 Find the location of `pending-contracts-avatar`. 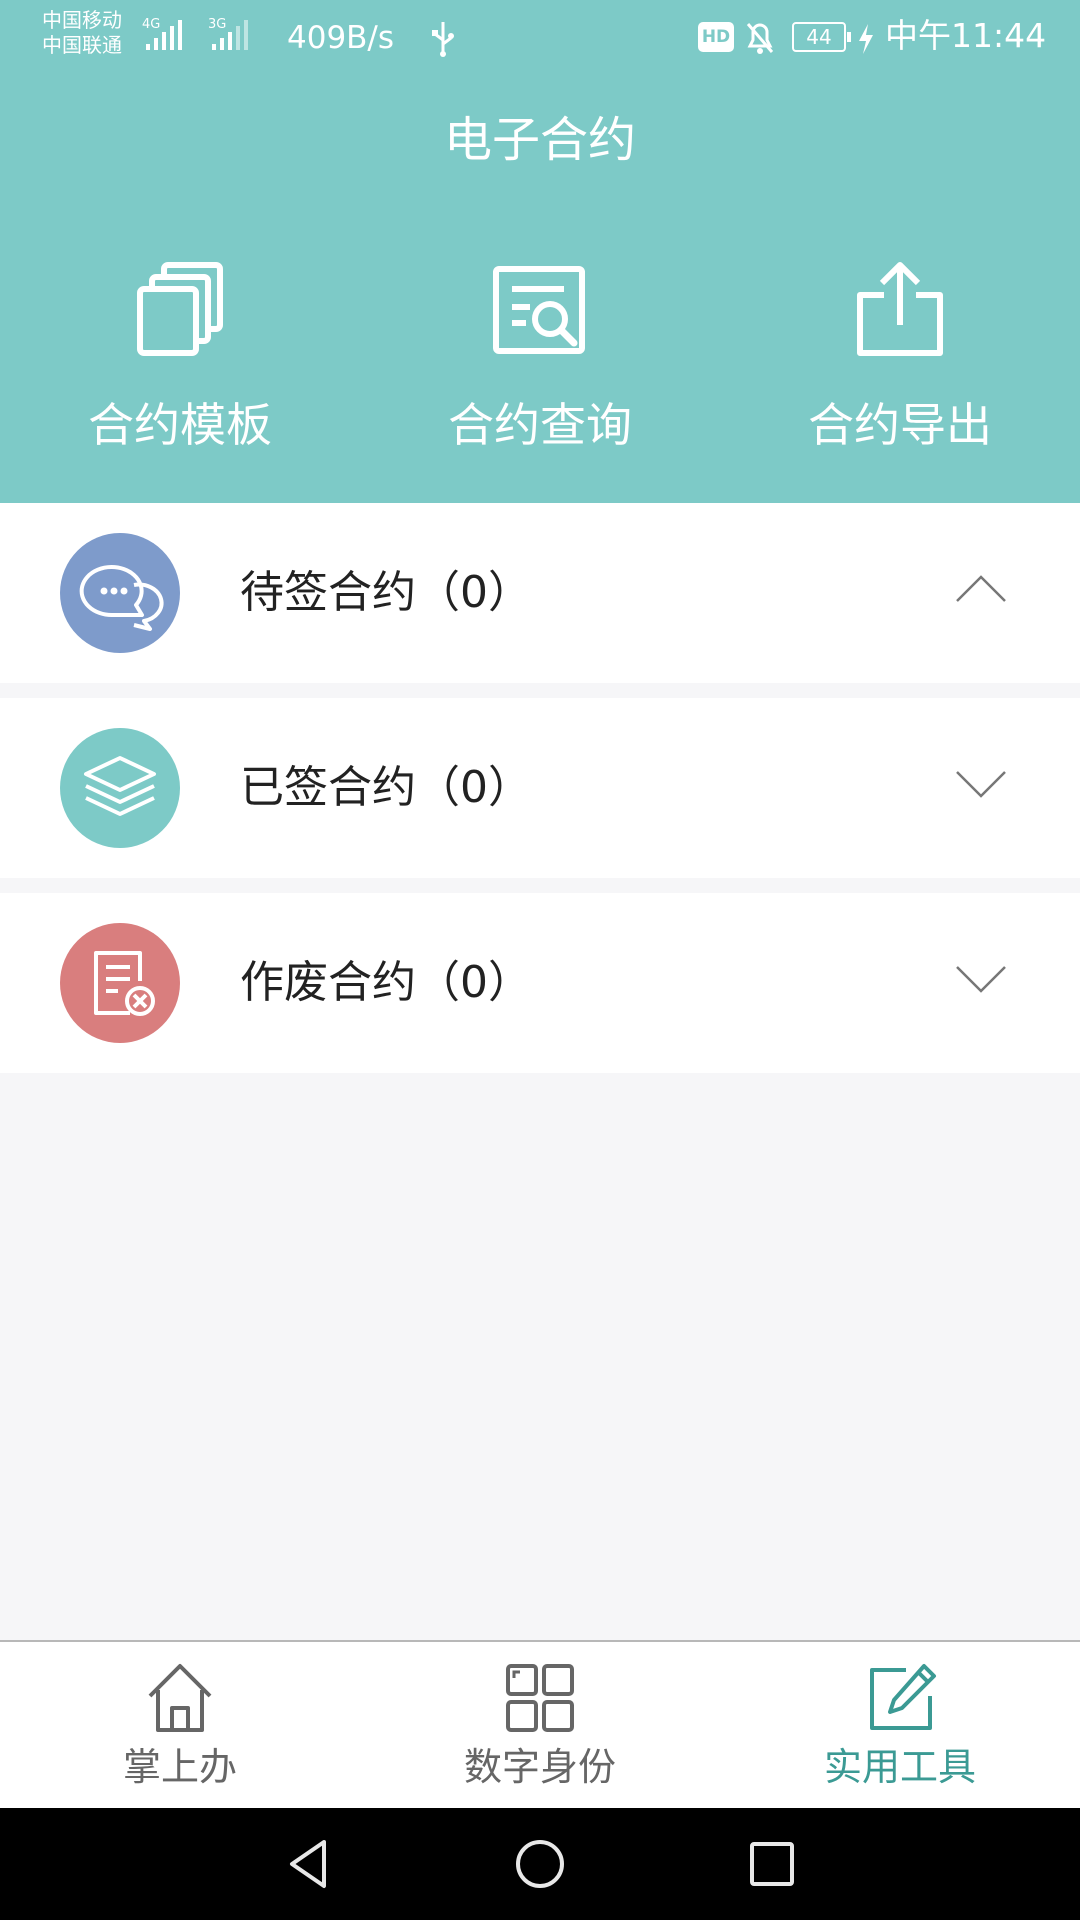

pending-contracts-avatar is located at coordinates (120, 593).